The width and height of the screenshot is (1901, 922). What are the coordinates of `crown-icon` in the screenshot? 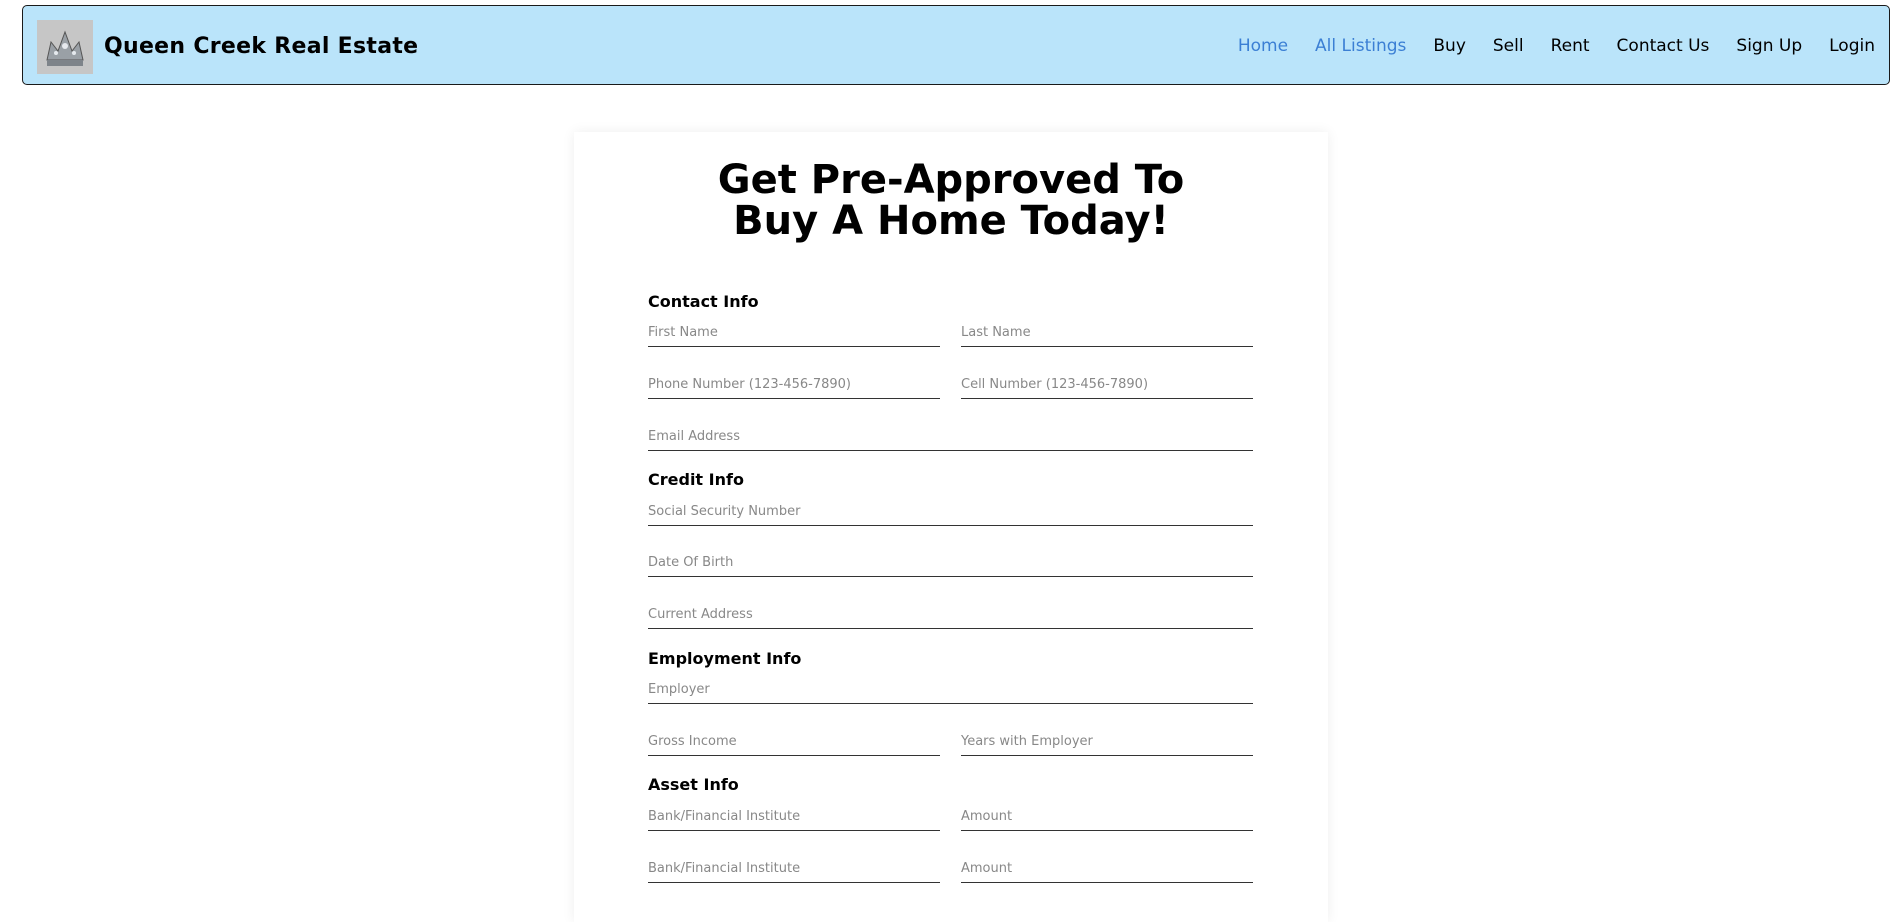 It's located at (65, 47).